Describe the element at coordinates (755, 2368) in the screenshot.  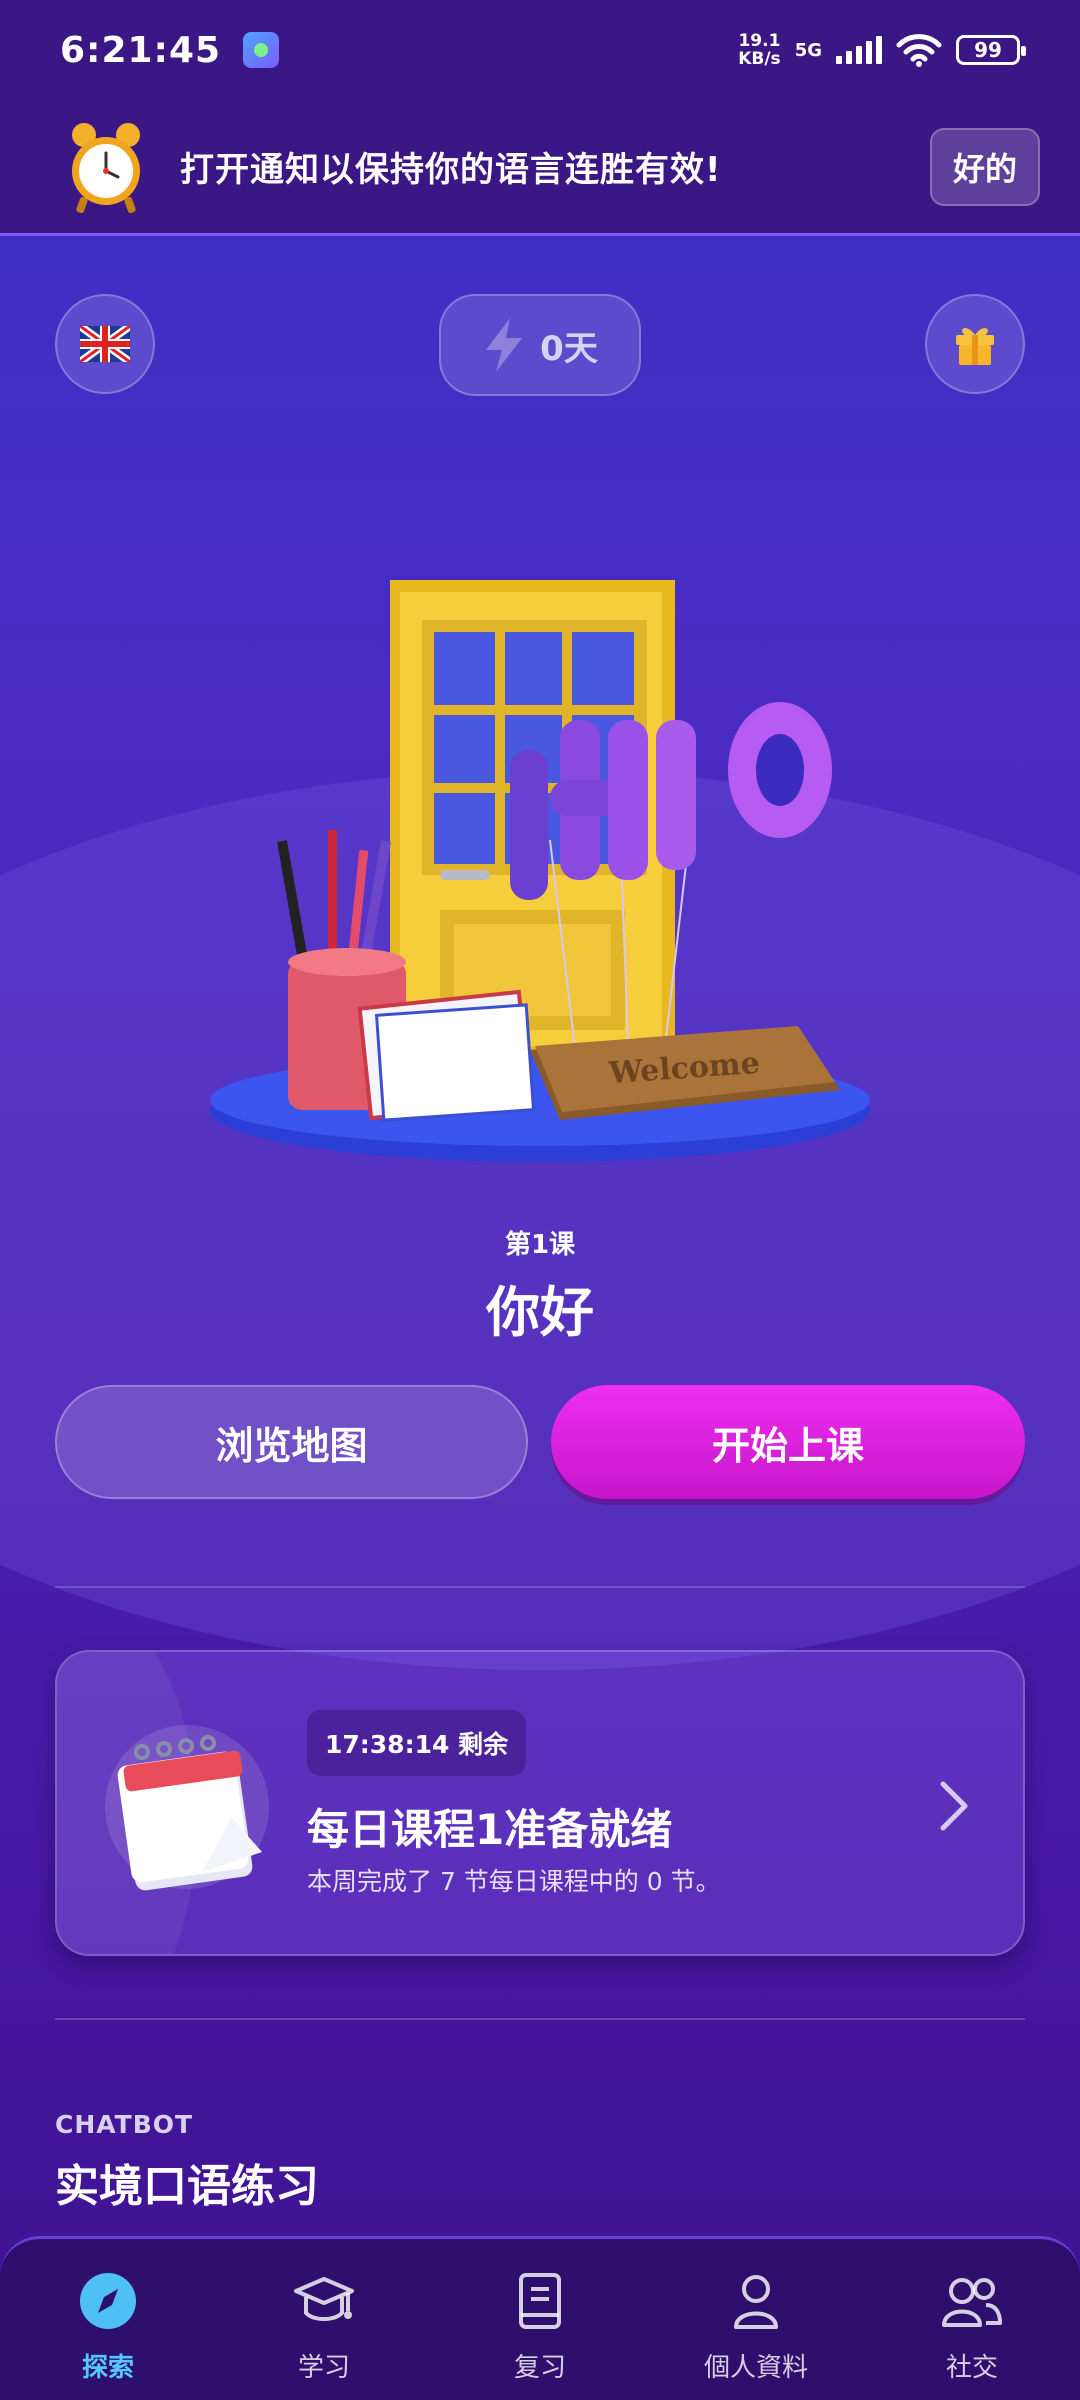
I see `nav-label: 個人資料` at that location.